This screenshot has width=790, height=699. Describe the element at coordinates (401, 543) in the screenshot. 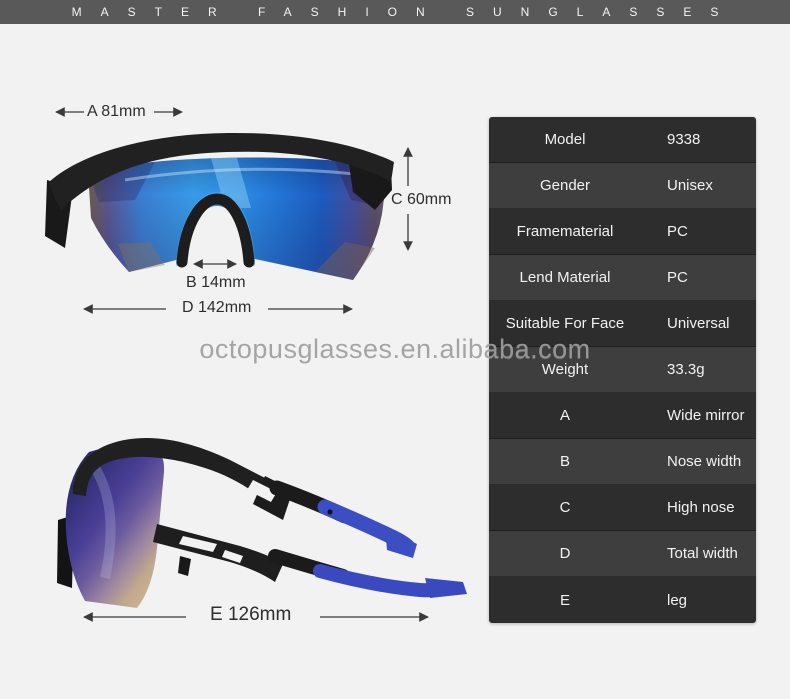

I see `upper-temple-tip` at that location.